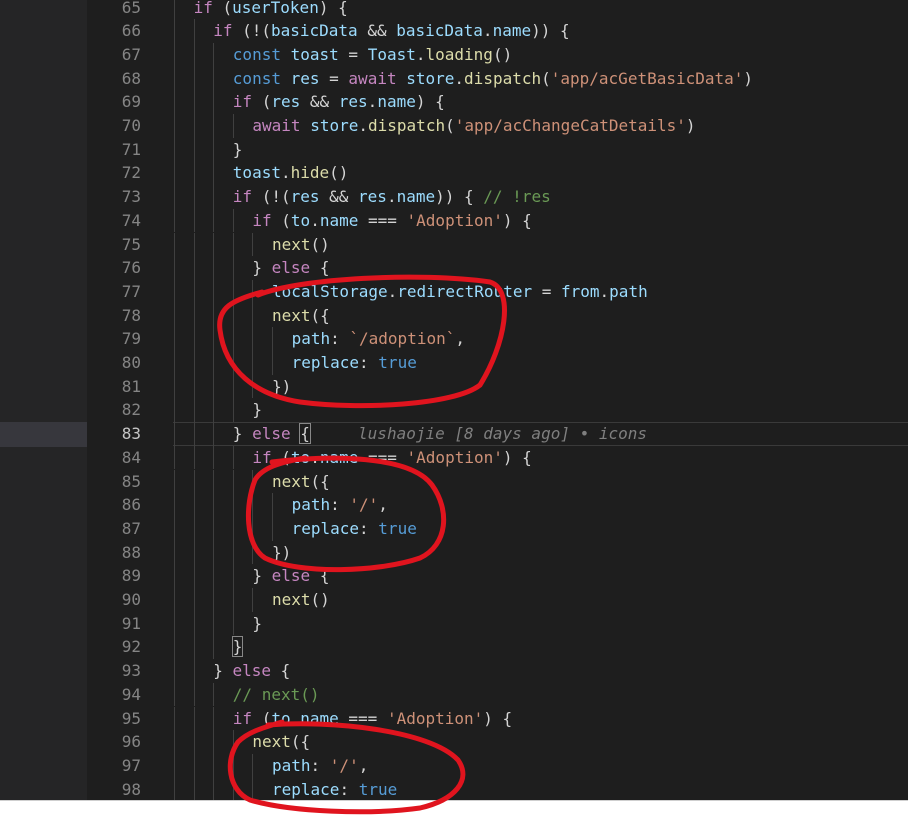  What do you see at coordinates (131, 694) in the screenshot?
I see `line-number: 94` at bounding box center [131, 694].